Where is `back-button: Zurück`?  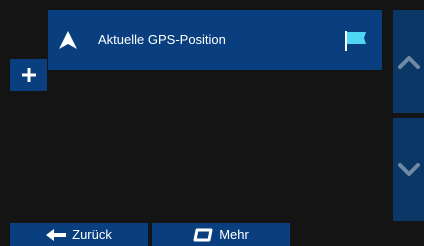 back-button: Zurück is located at coordinates (79, 234).